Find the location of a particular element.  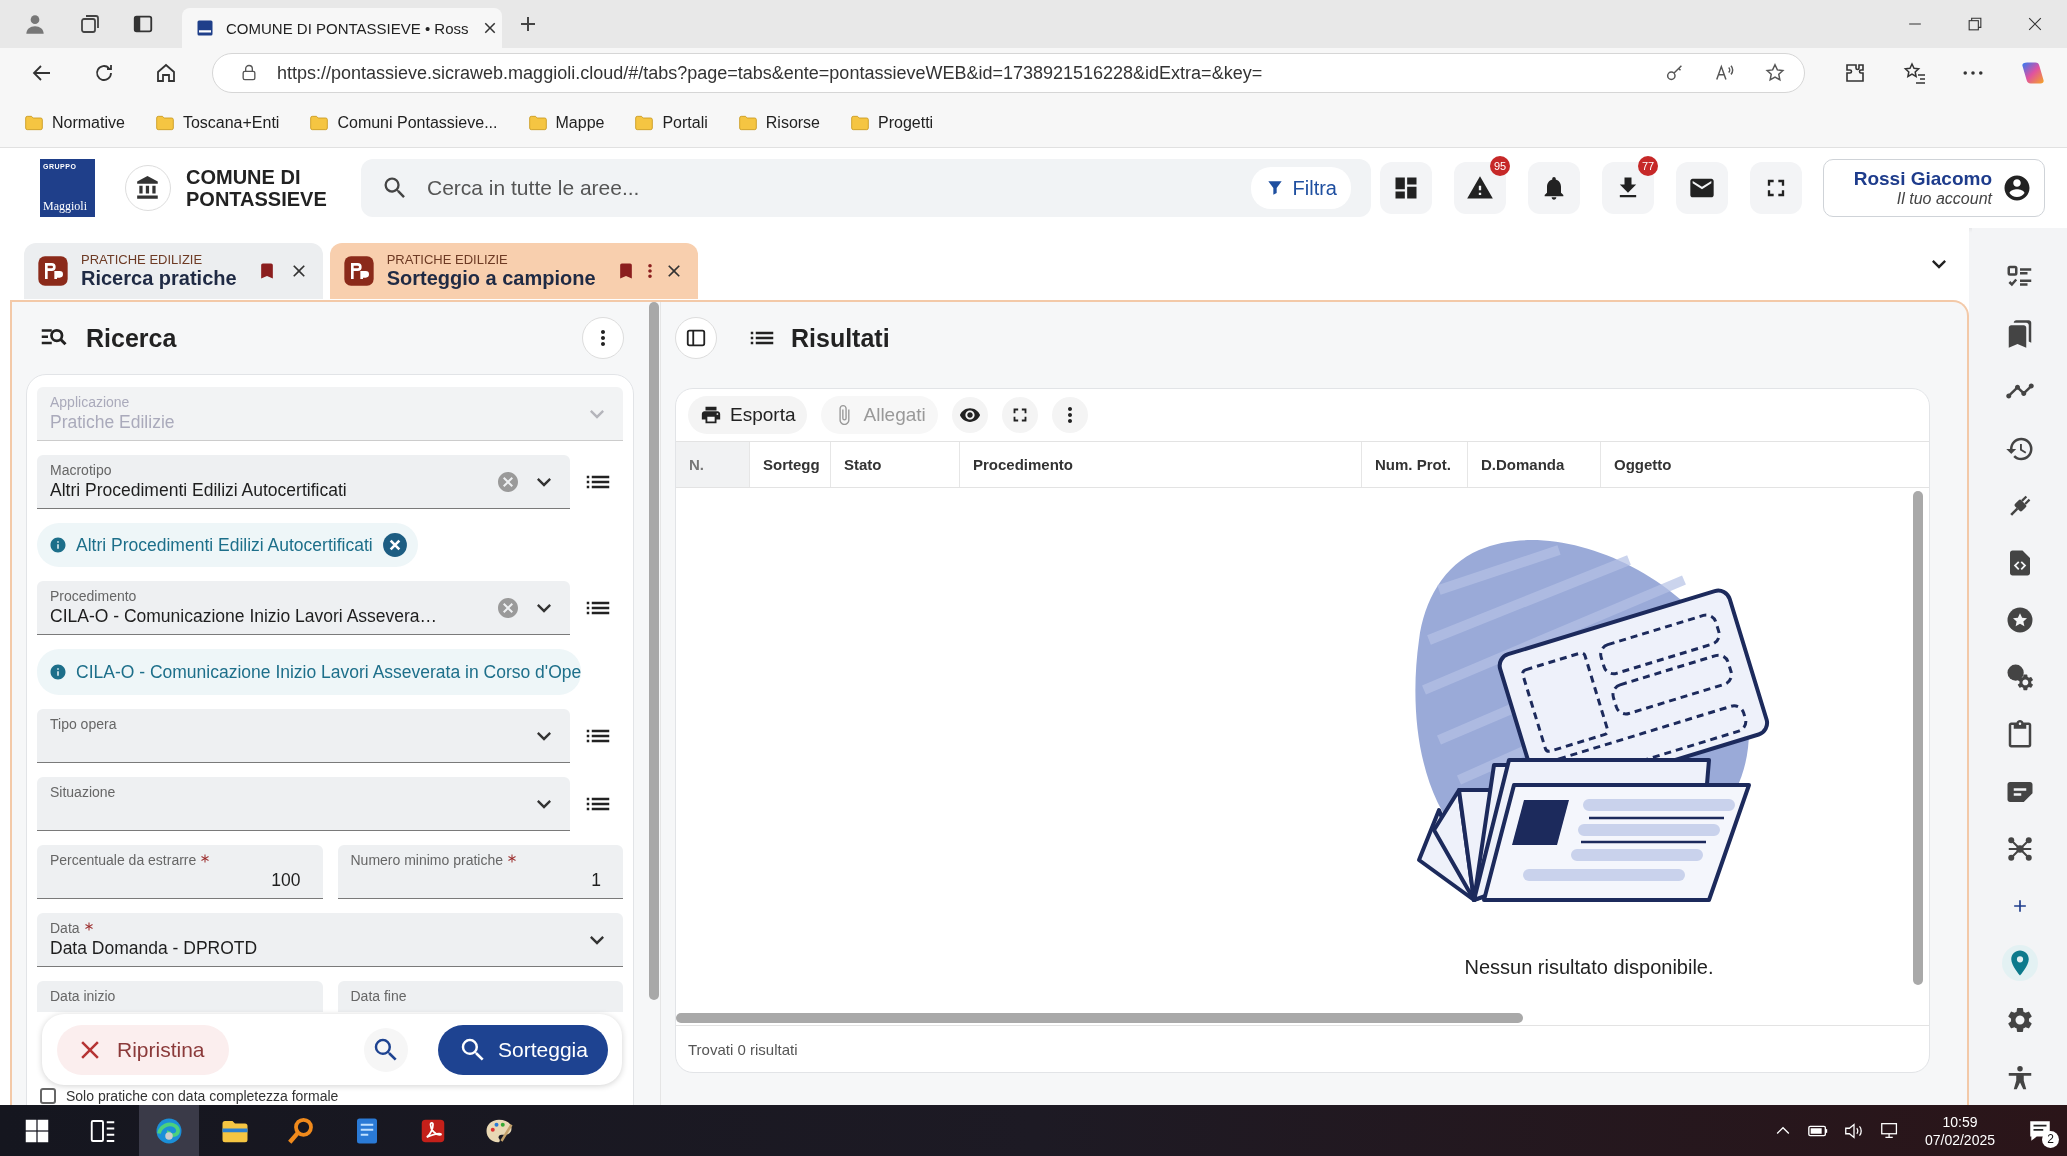

column-header: Stato is located at coordinates (895, 464).